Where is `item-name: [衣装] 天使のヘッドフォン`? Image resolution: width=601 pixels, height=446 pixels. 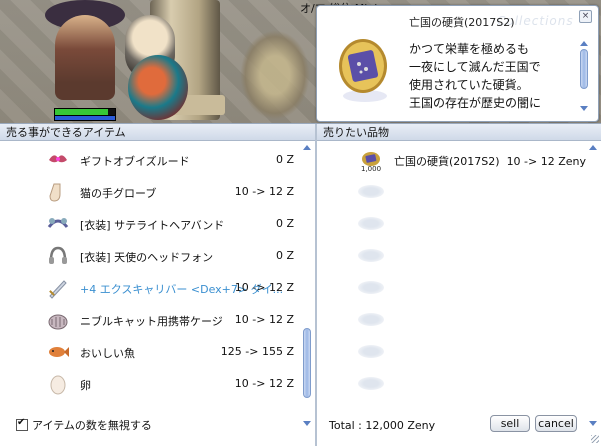 item-name: [衣装] 天使のヘッドフォン is located at coordinates (147, 257).